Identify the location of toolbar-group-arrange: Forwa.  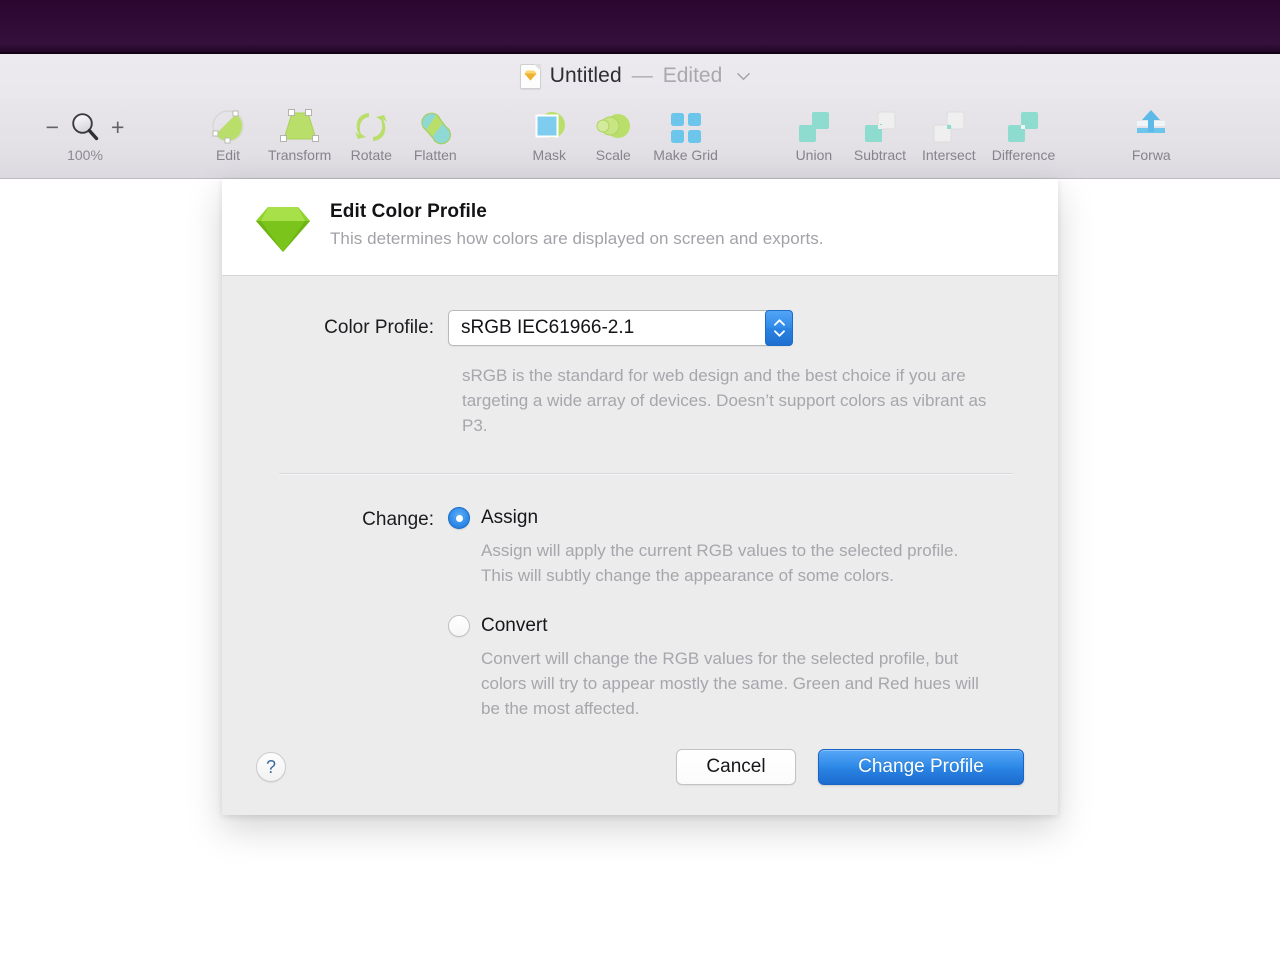
(1151, 133).